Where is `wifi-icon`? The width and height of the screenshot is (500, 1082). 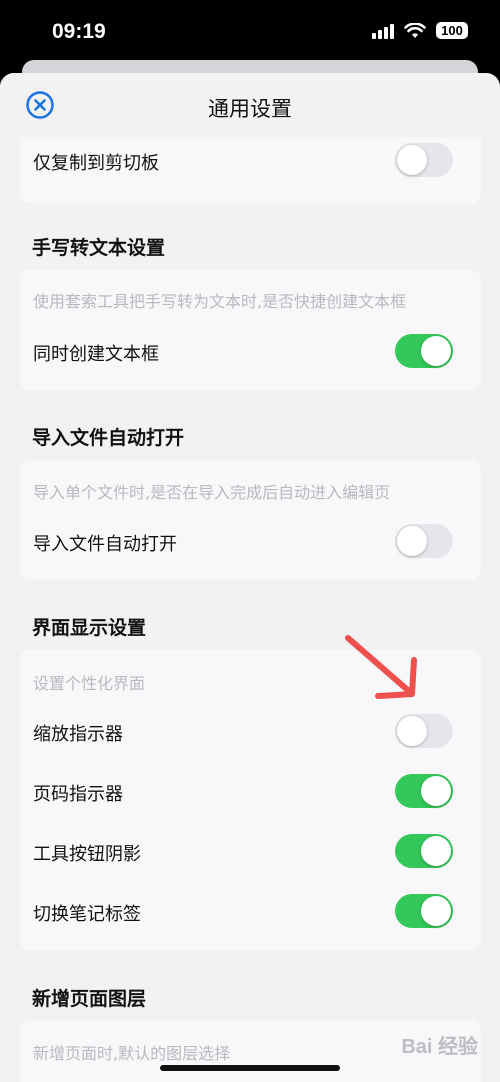
wifi-icon is located at coordinates (415, 30).